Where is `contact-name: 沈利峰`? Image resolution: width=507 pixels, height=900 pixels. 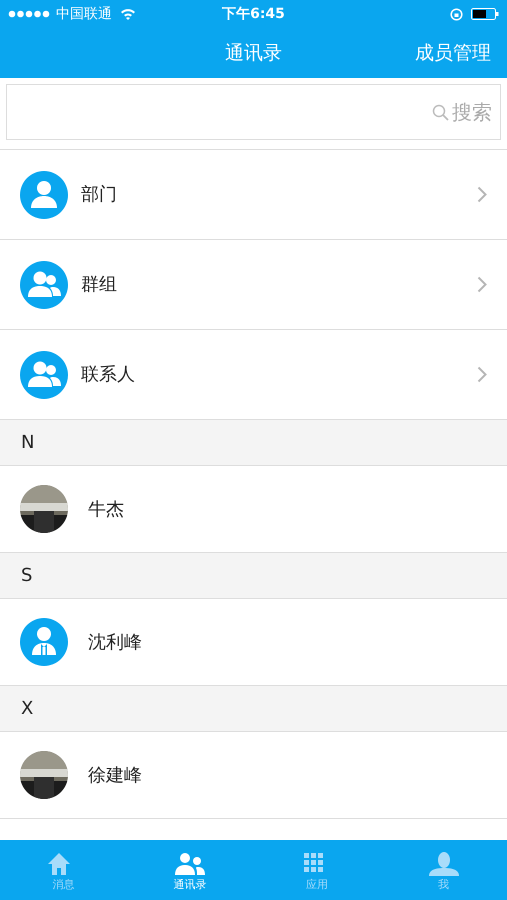
contact-name: 沈利峰 is located at coordinates (115, 642).